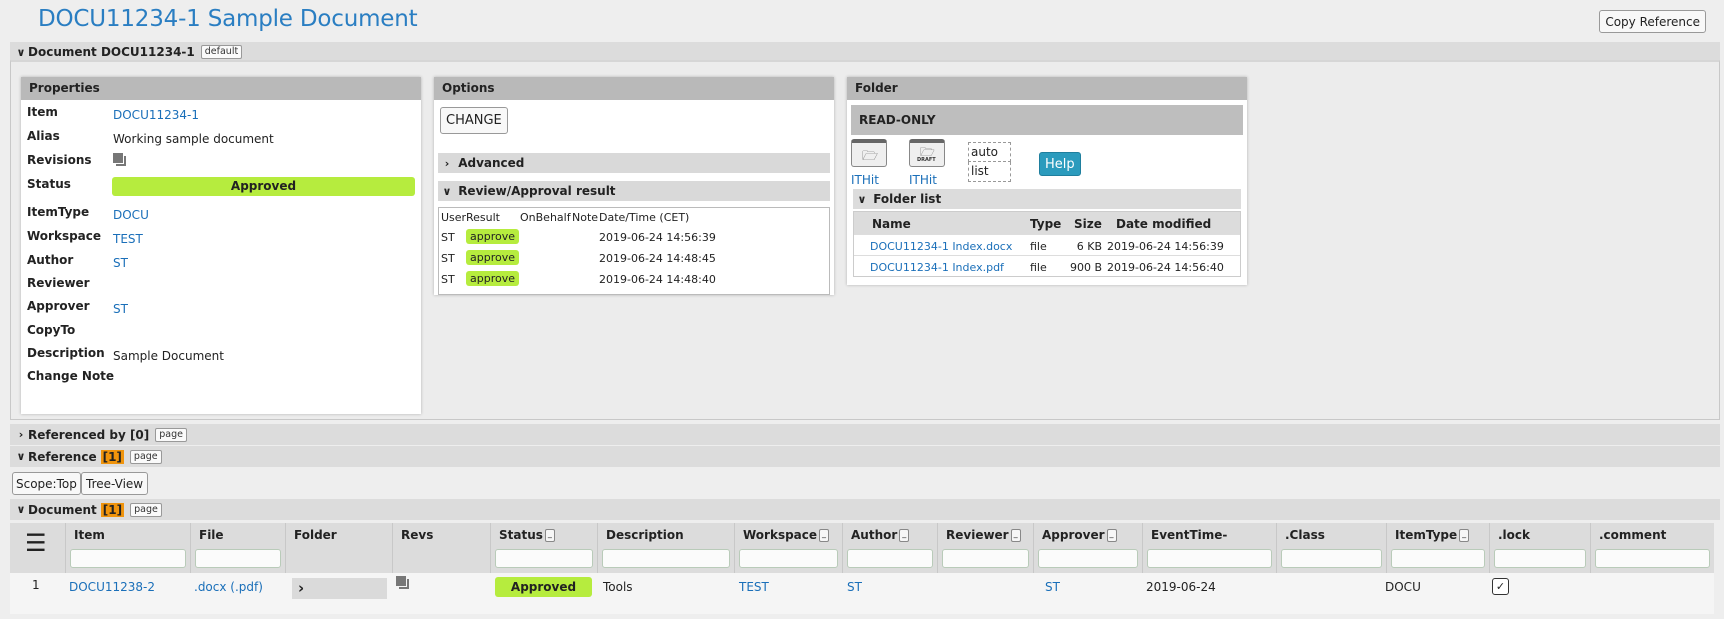 This screenshot has width=1724, height=619. I want to click on file-name-link: DOCU11234-1 Index.pdf, so click(937, 267).